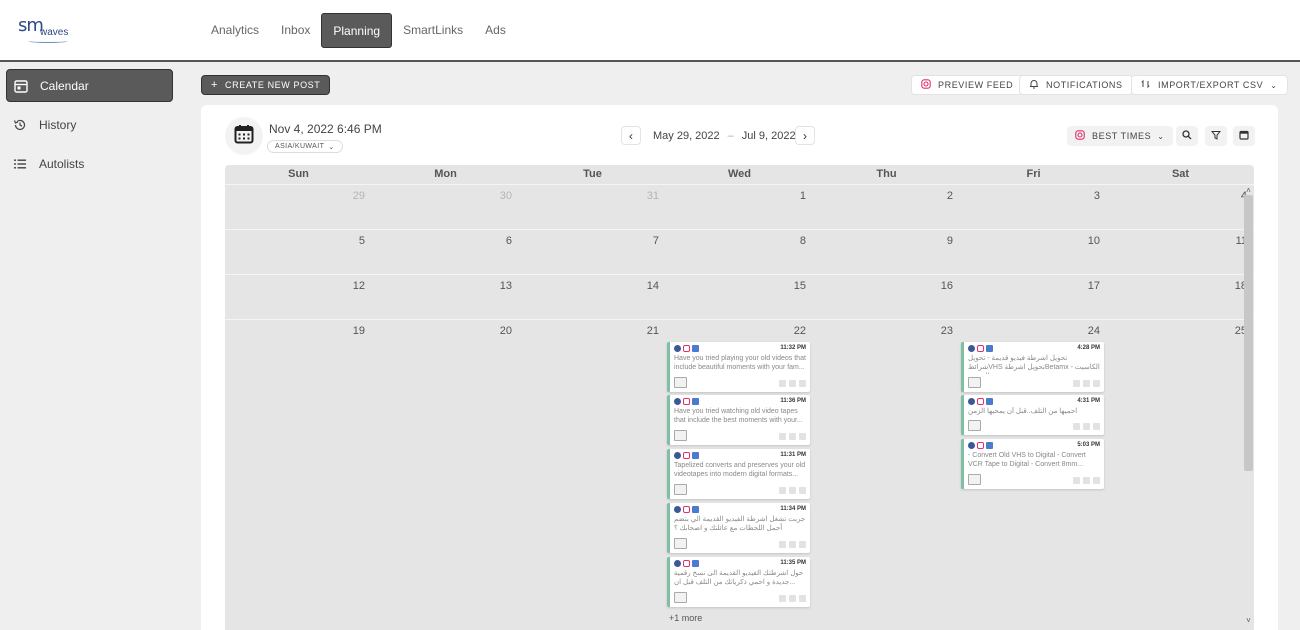 The height and width of the screenshot is (630, 1300). I want to click on date-icon-button, so click(244, 136).